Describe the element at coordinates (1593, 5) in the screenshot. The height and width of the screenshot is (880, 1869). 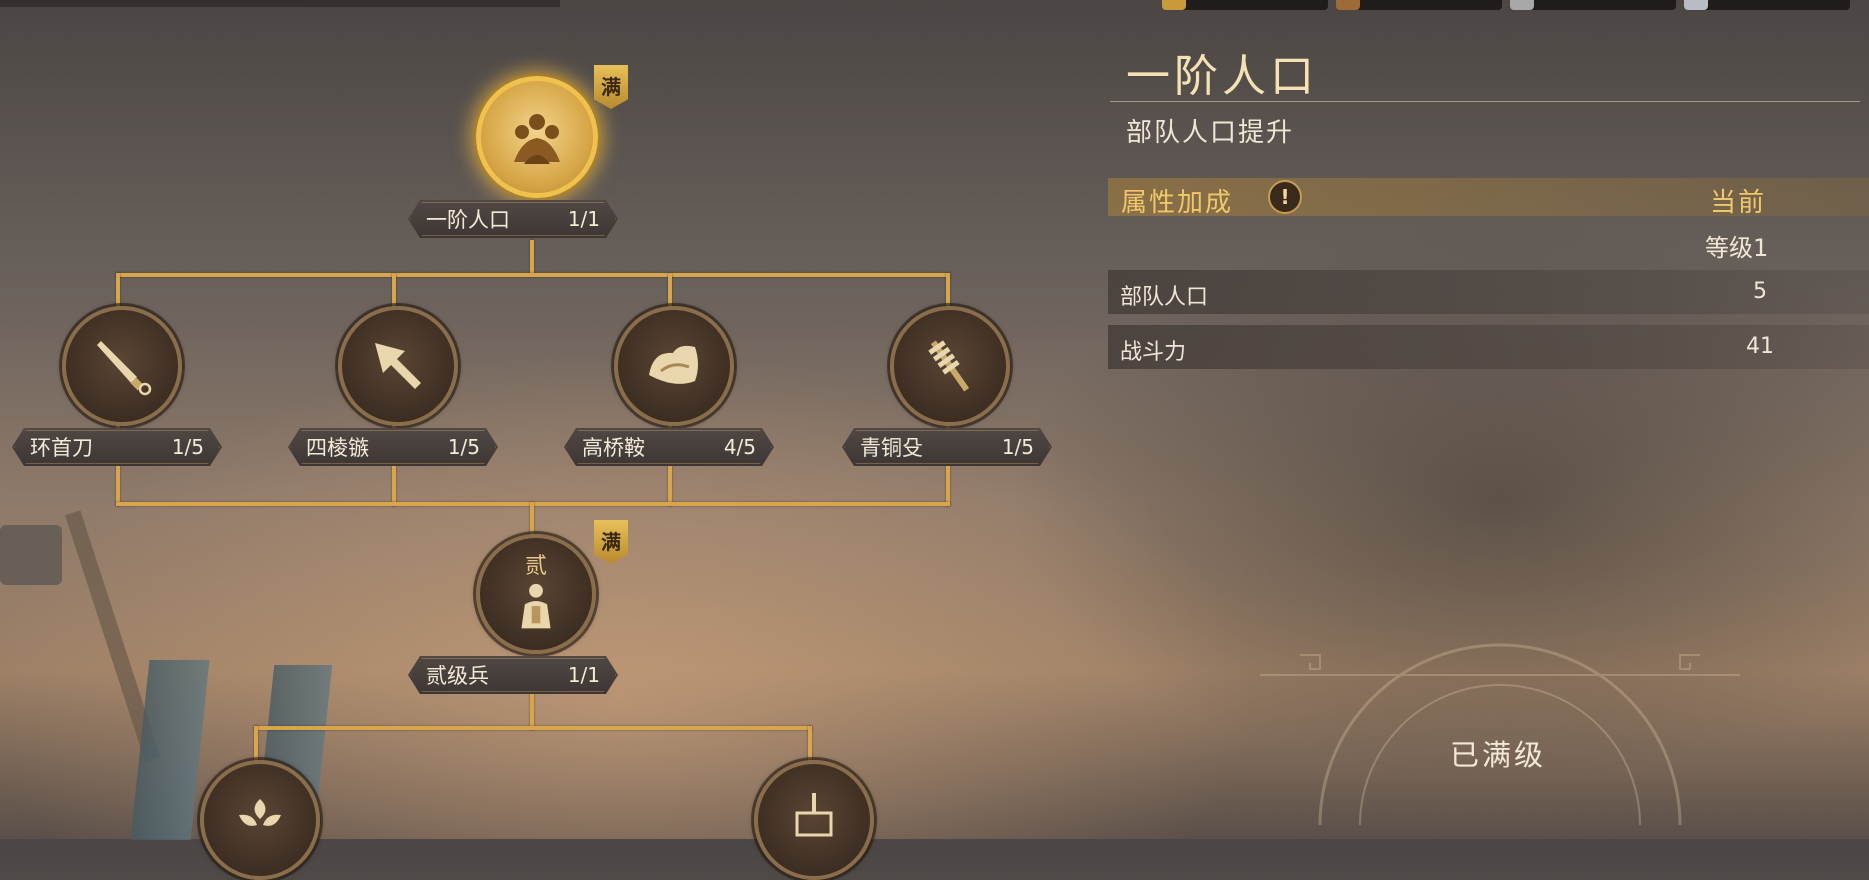
I see `resource-stone` at that location.